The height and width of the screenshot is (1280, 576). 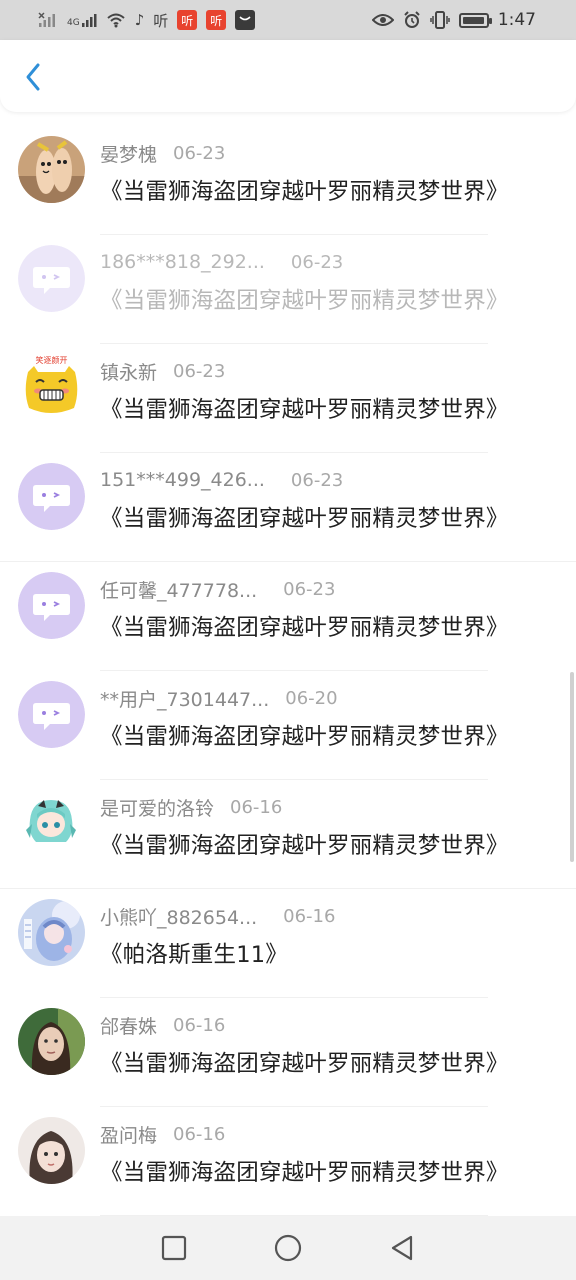 I want to click on list-item: 小熊吖_882654... 06-16 《帕洛斯重生11》, so click(x=288, y=943).